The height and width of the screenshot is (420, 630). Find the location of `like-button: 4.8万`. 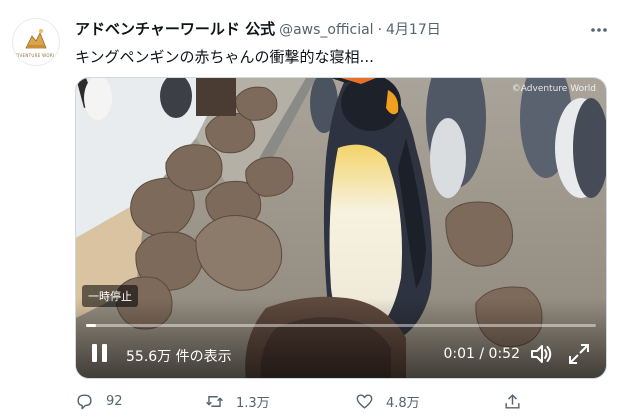

like-button: 4.8万 is located at coordinates (387, 401).